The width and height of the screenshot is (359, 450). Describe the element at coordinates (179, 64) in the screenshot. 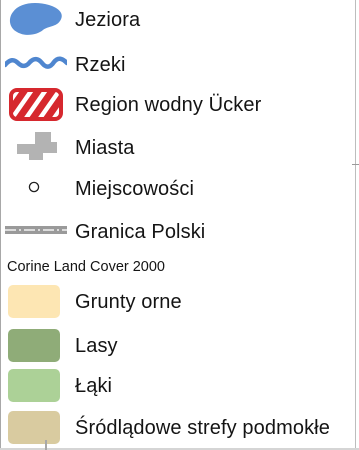

I see `legend-item-rivers: Rzeki` at that location.